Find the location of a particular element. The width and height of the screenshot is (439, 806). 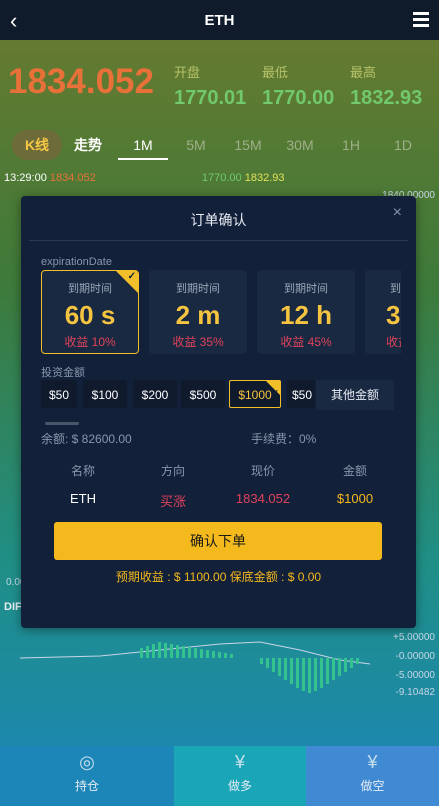

tab-5m: 5M is located at coordinates (196, 145).